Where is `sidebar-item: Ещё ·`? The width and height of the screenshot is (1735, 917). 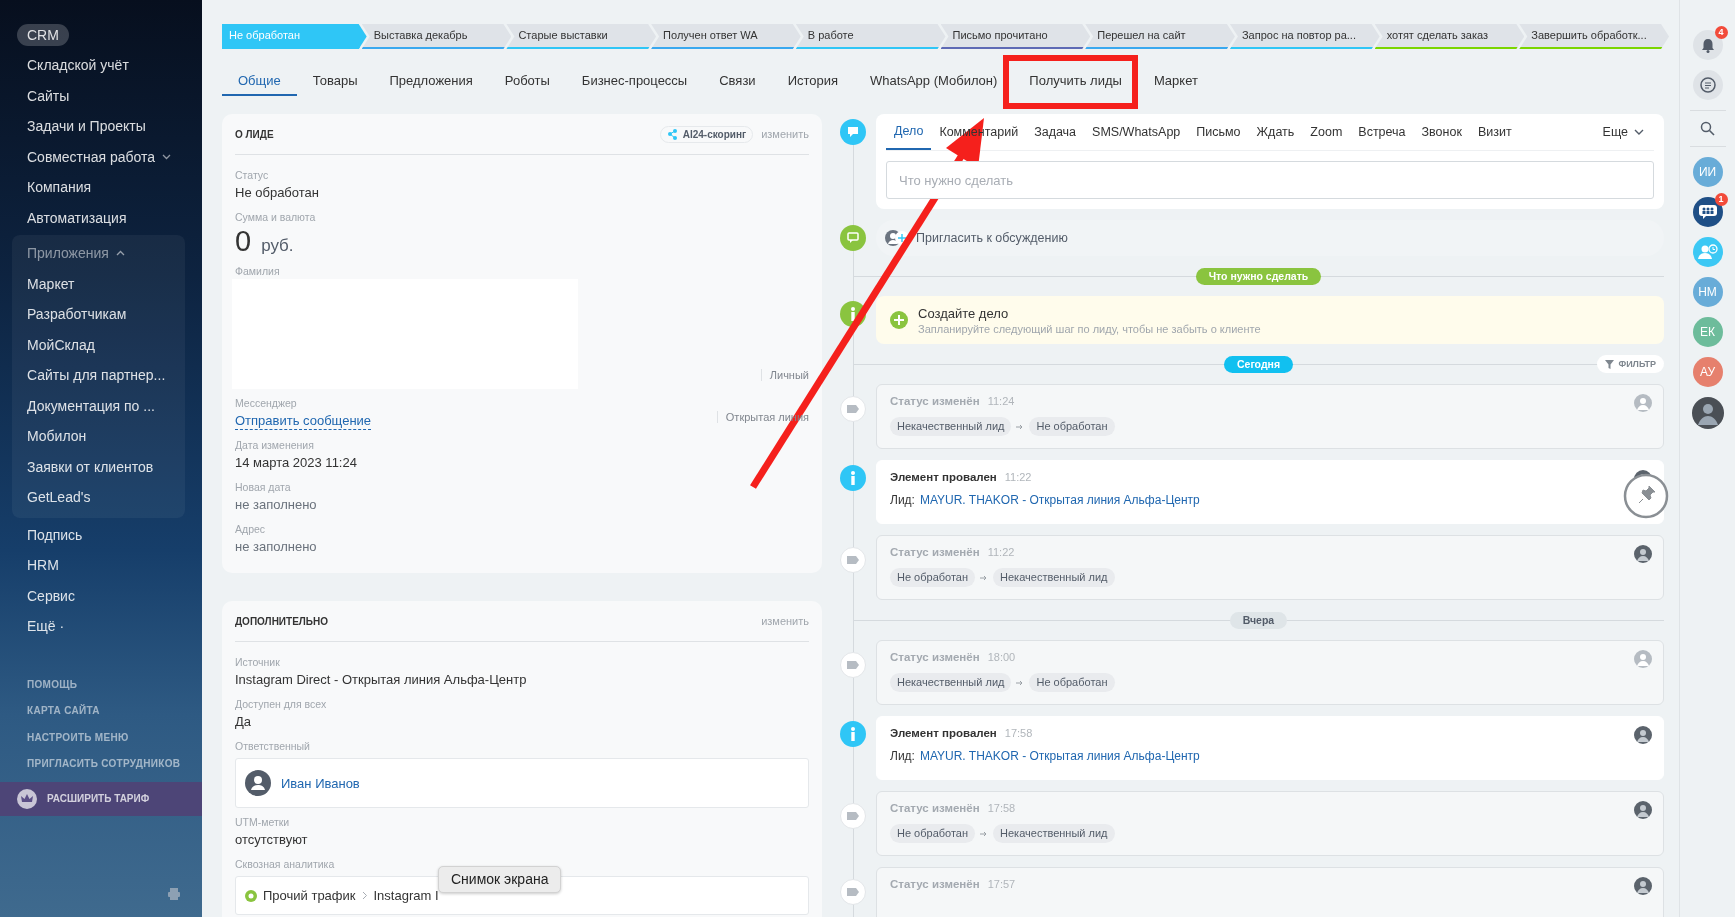
sidebar-item: Ещё · is located at coordinates (101, 626).